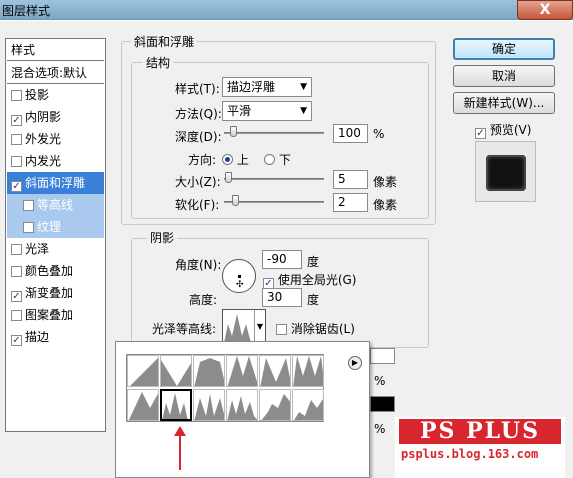  I want to click on angle-dial-center, so click(239, 276).